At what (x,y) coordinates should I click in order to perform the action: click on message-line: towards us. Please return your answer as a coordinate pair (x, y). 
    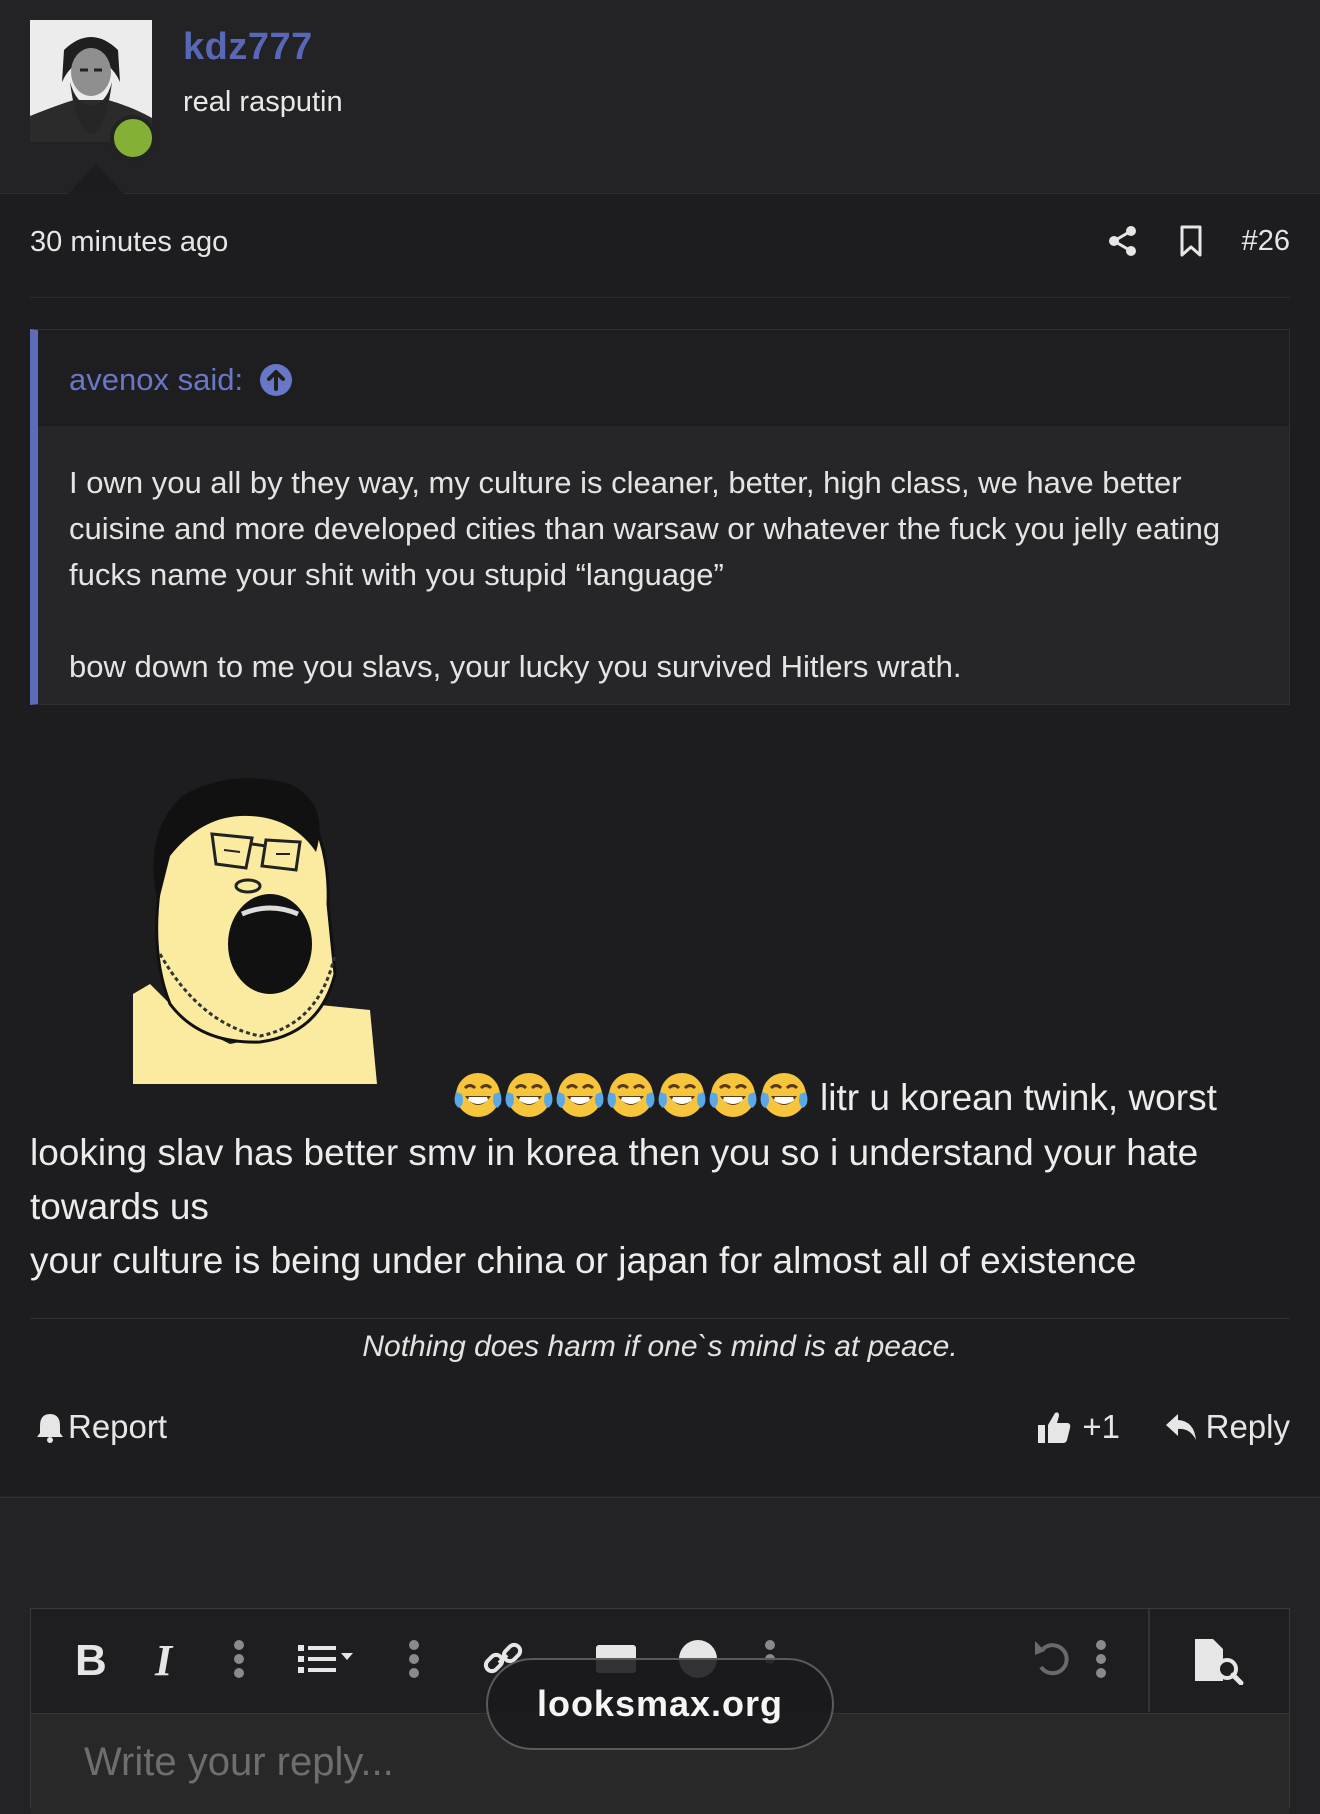
    Looking at the image, I should click on (119, 1206).